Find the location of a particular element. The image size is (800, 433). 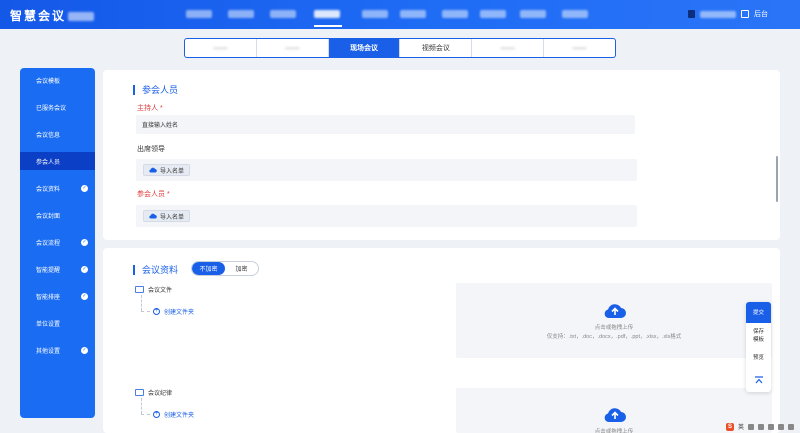

sidebar-item-attendees: 参会人员 is located at coordinates (57, 161).